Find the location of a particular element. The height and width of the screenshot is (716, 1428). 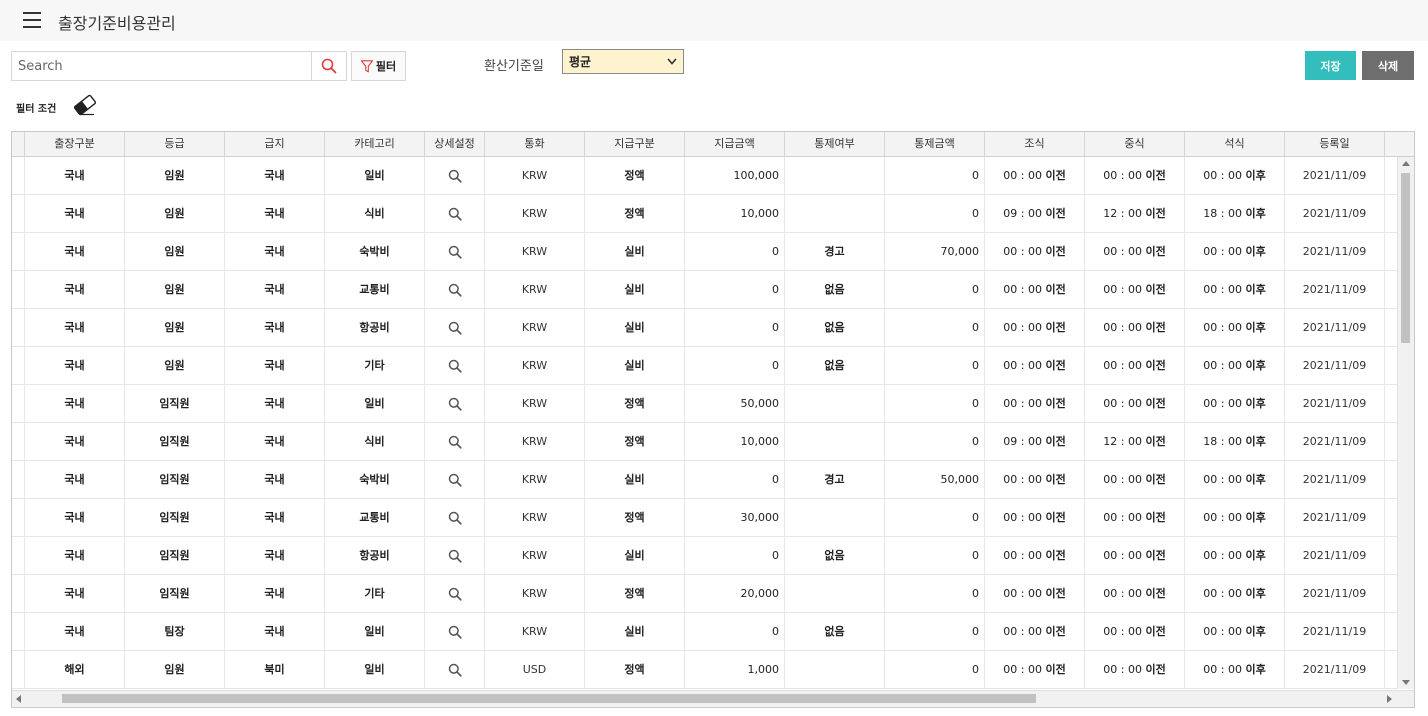

cell-category: 기타 is located at coordinates (375, 366).